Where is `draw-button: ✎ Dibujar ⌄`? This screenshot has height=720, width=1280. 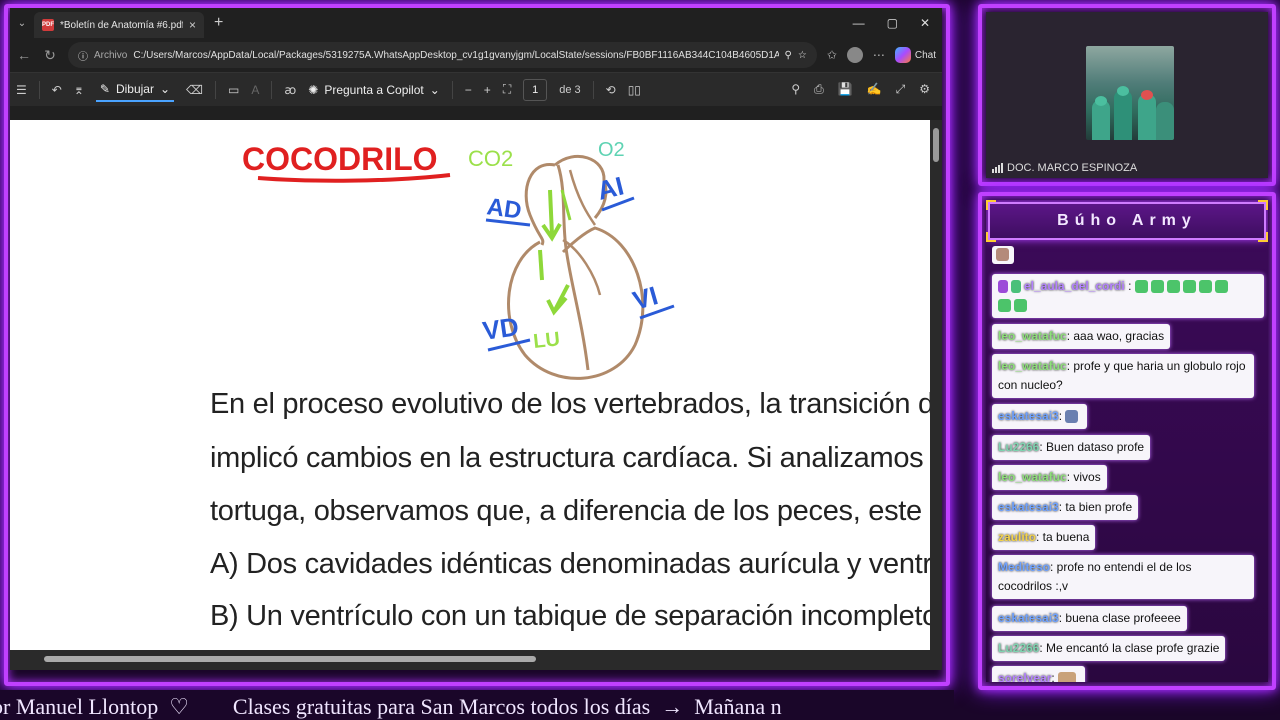 draw-button: ✎ Dibujar ⌄ is located at coordinates (135, 90).